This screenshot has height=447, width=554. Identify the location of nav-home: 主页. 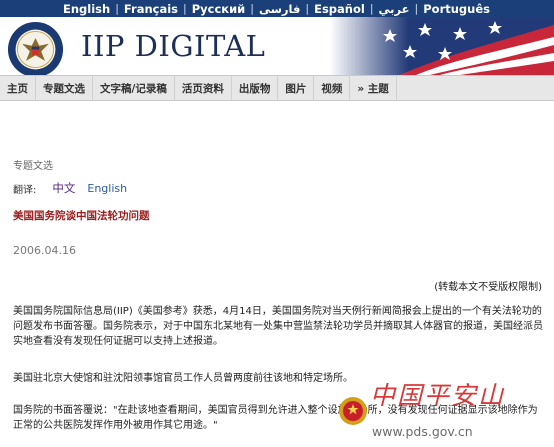
(18, 88).